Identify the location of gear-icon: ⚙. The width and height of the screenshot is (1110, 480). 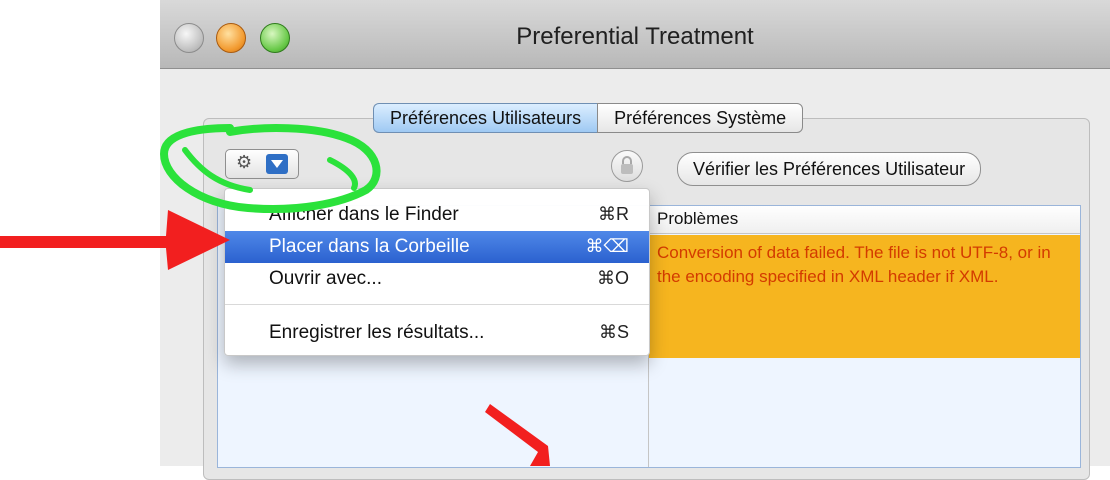
(244, 162).